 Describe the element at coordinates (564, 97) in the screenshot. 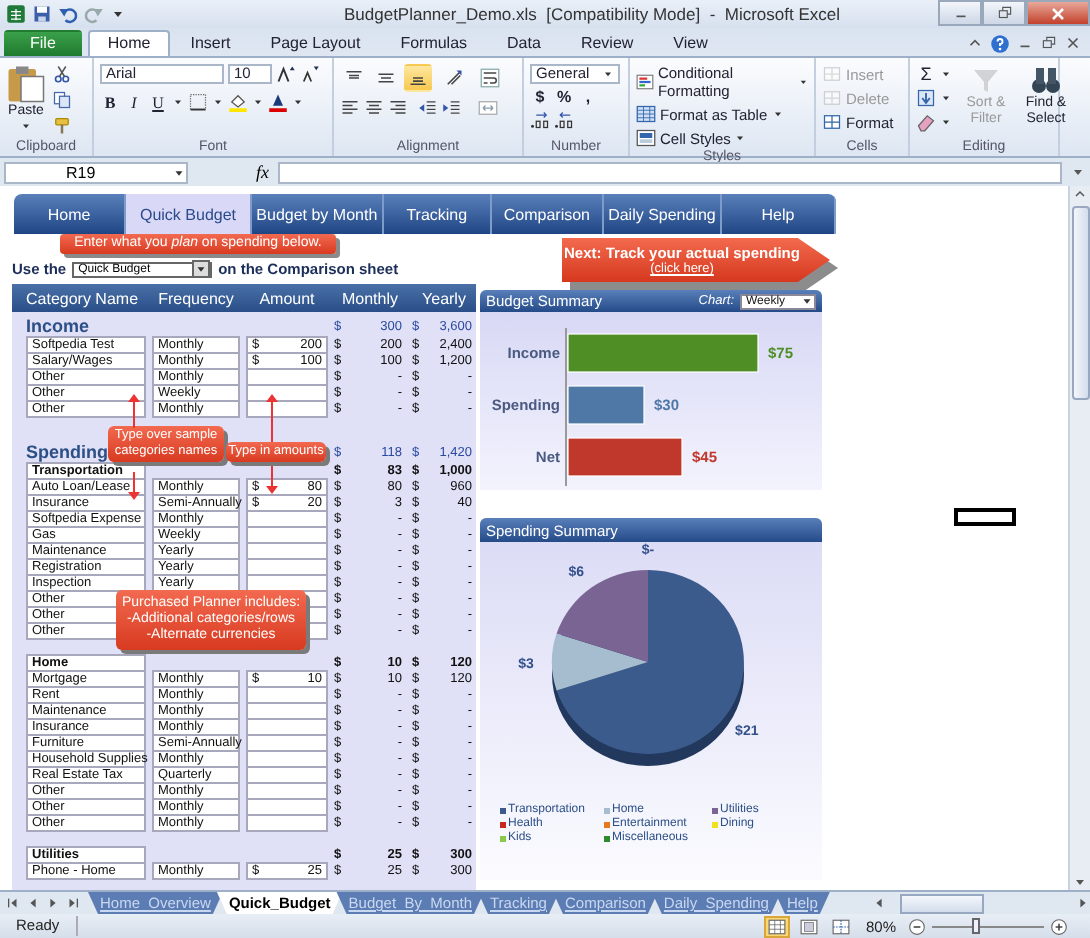

I see `number-format-button: %` at that location.